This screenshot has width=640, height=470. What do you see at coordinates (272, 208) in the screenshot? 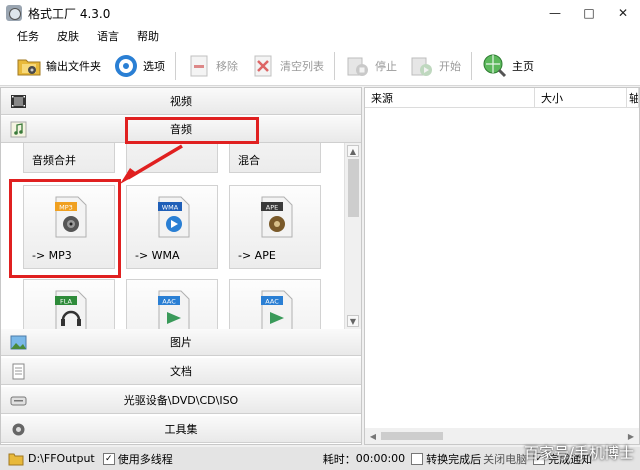
I see `ape-badge: APE` at bounding box center [272, 208].